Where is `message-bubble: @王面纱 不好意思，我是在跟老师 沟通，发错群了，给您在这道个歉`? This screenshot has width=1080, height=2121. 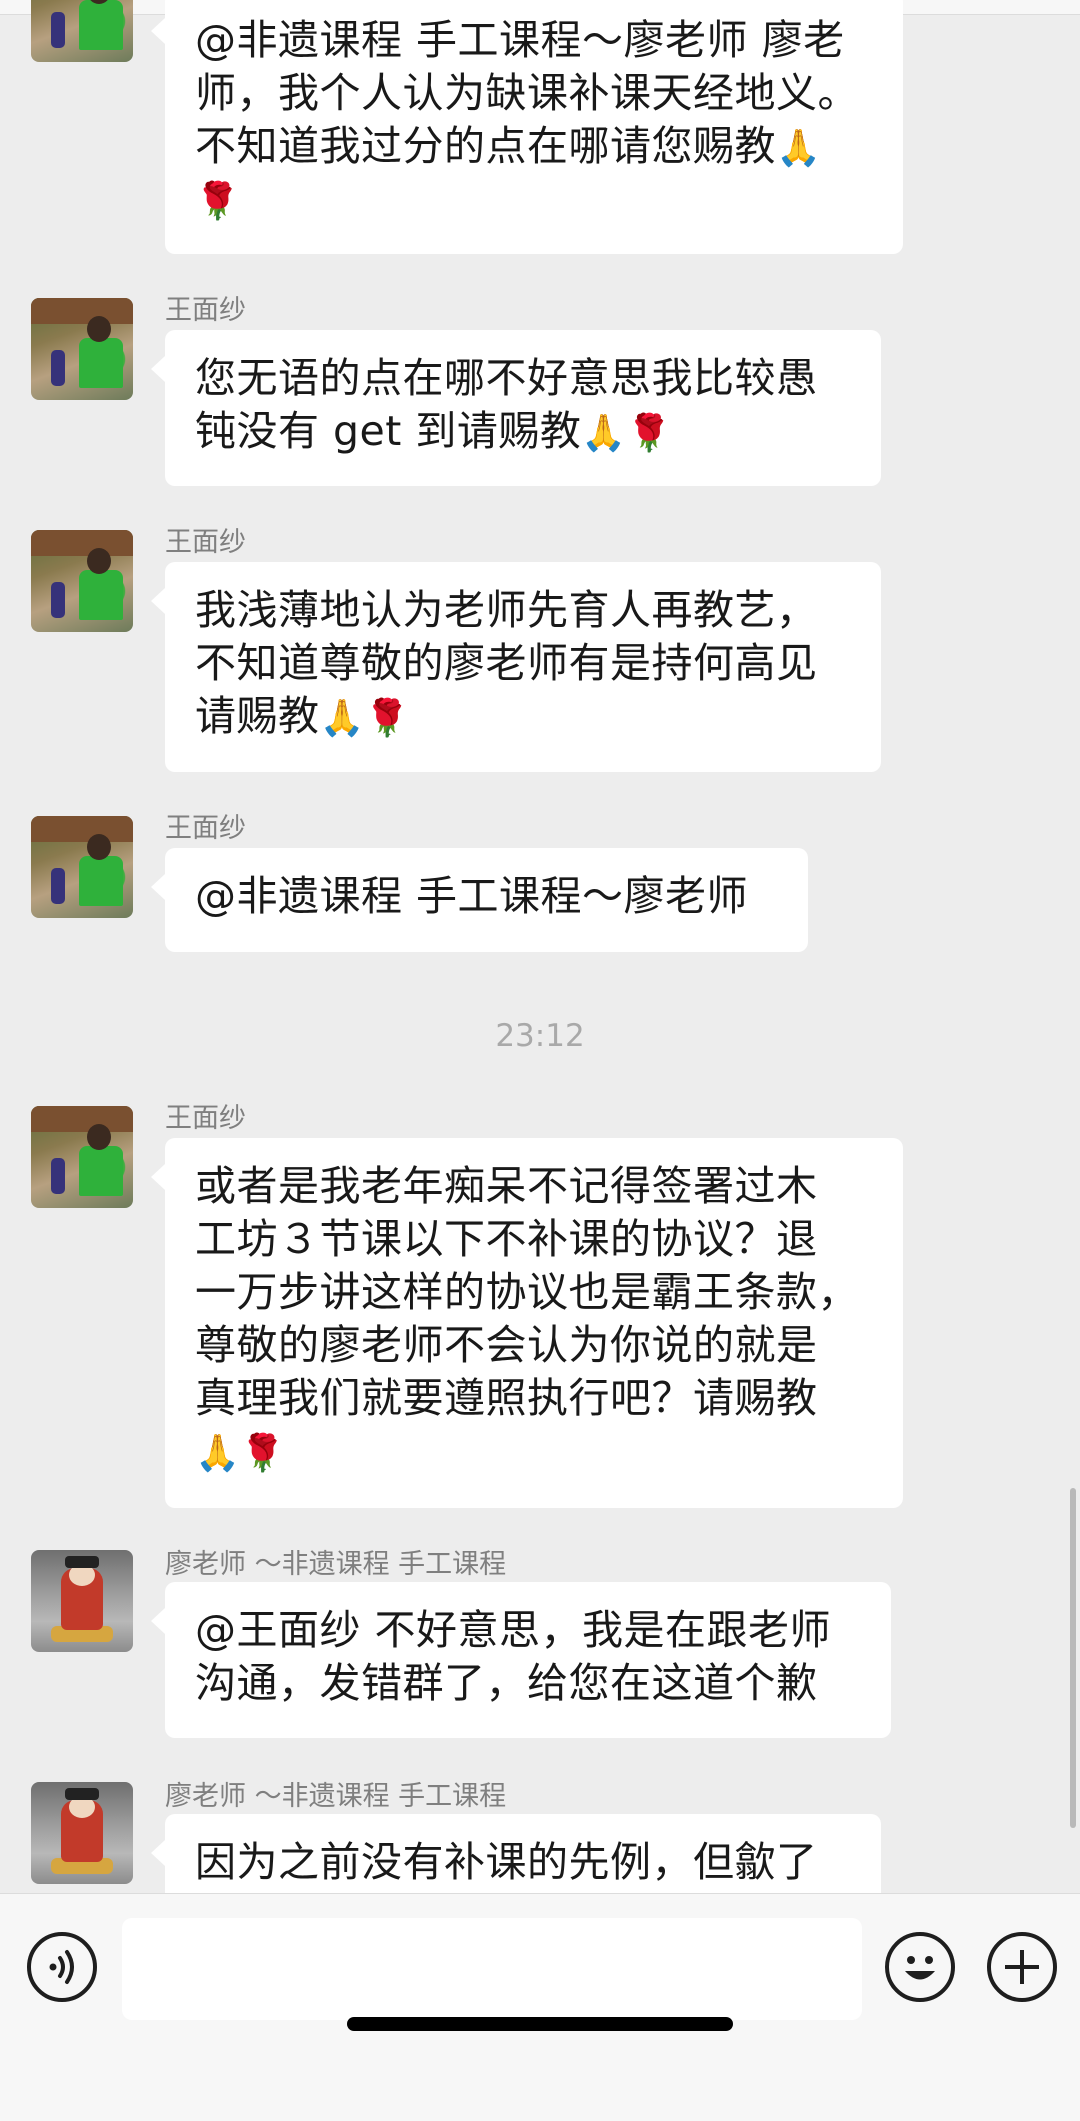
message-bubble: @王面纱 不好意思，我是在跟老师 沟通，发错群了，给您在这道个歉 is located at coordinates (521, 1660).